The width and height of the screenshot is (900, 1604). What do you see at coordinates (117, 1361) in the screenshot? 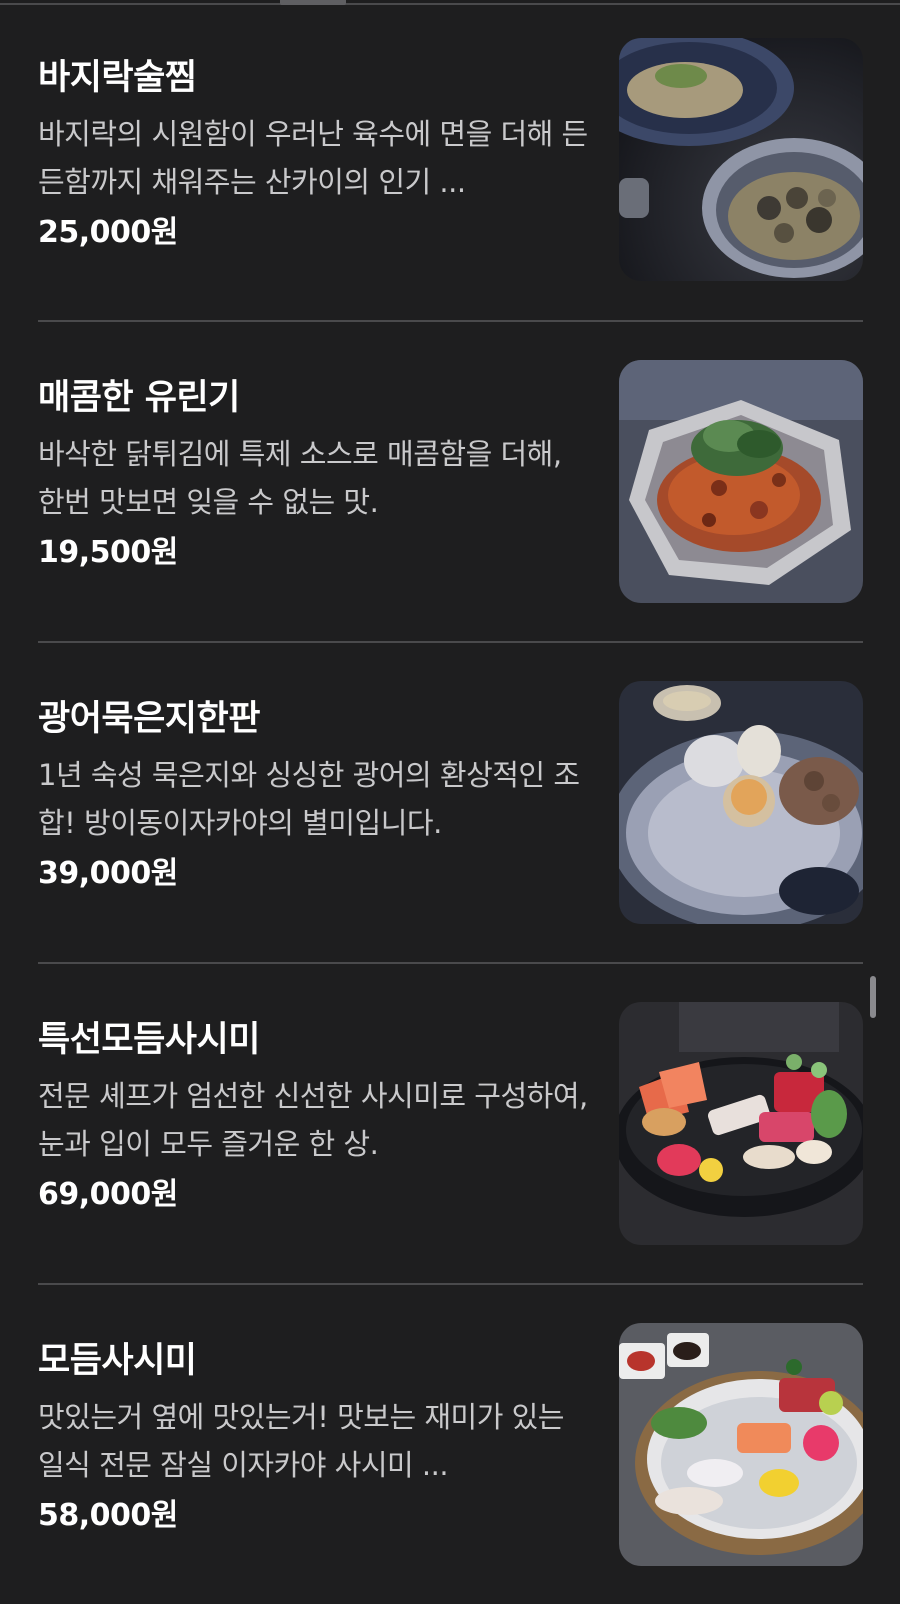
I see `menu-item-name: 모듬사시미` at bounding box center [117, 1361].